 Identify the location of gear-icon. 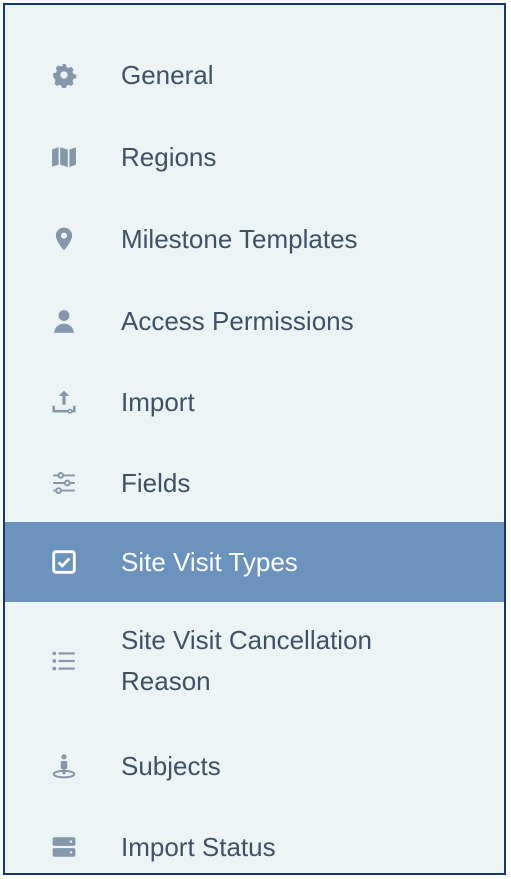
(64, 75).